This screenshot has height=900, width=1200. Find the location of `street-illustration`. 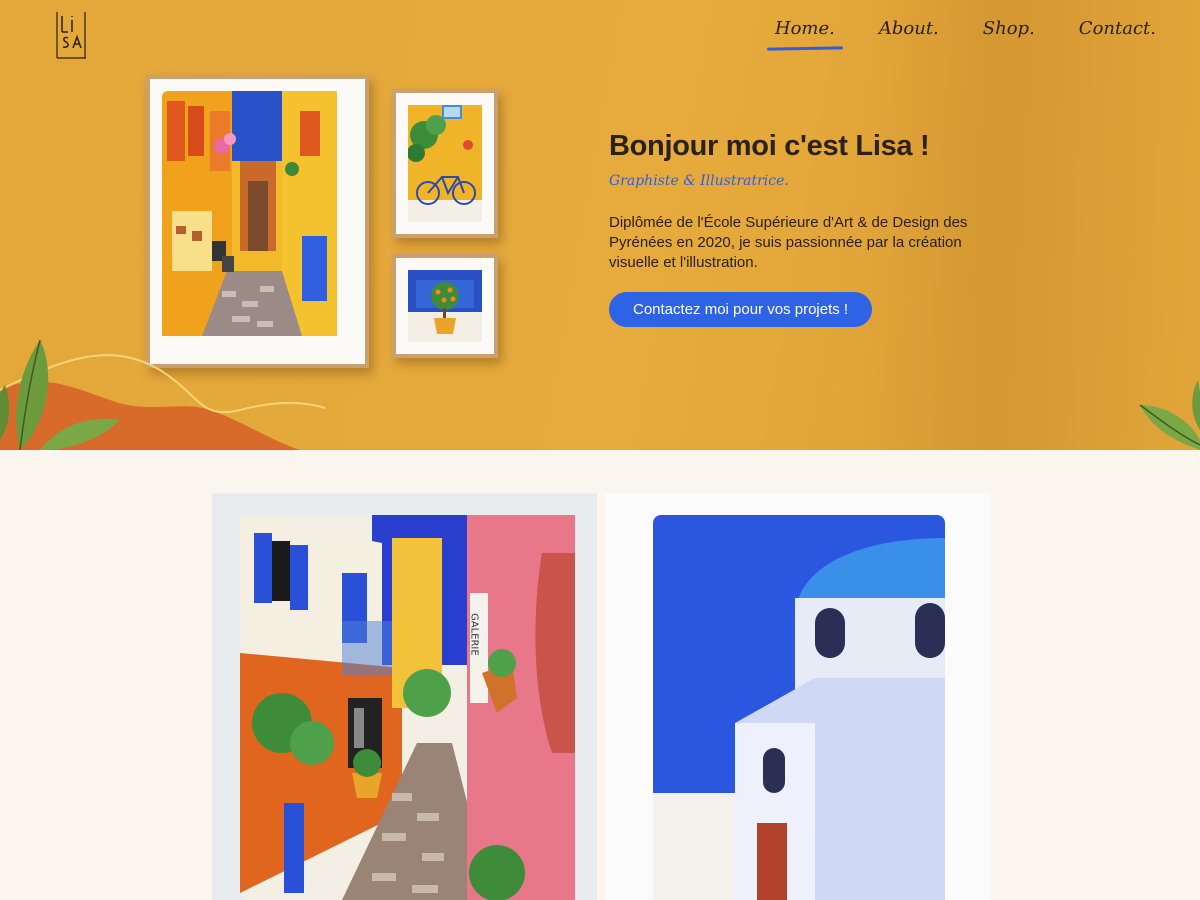

street-illustration is located at coordinates (249, 213).